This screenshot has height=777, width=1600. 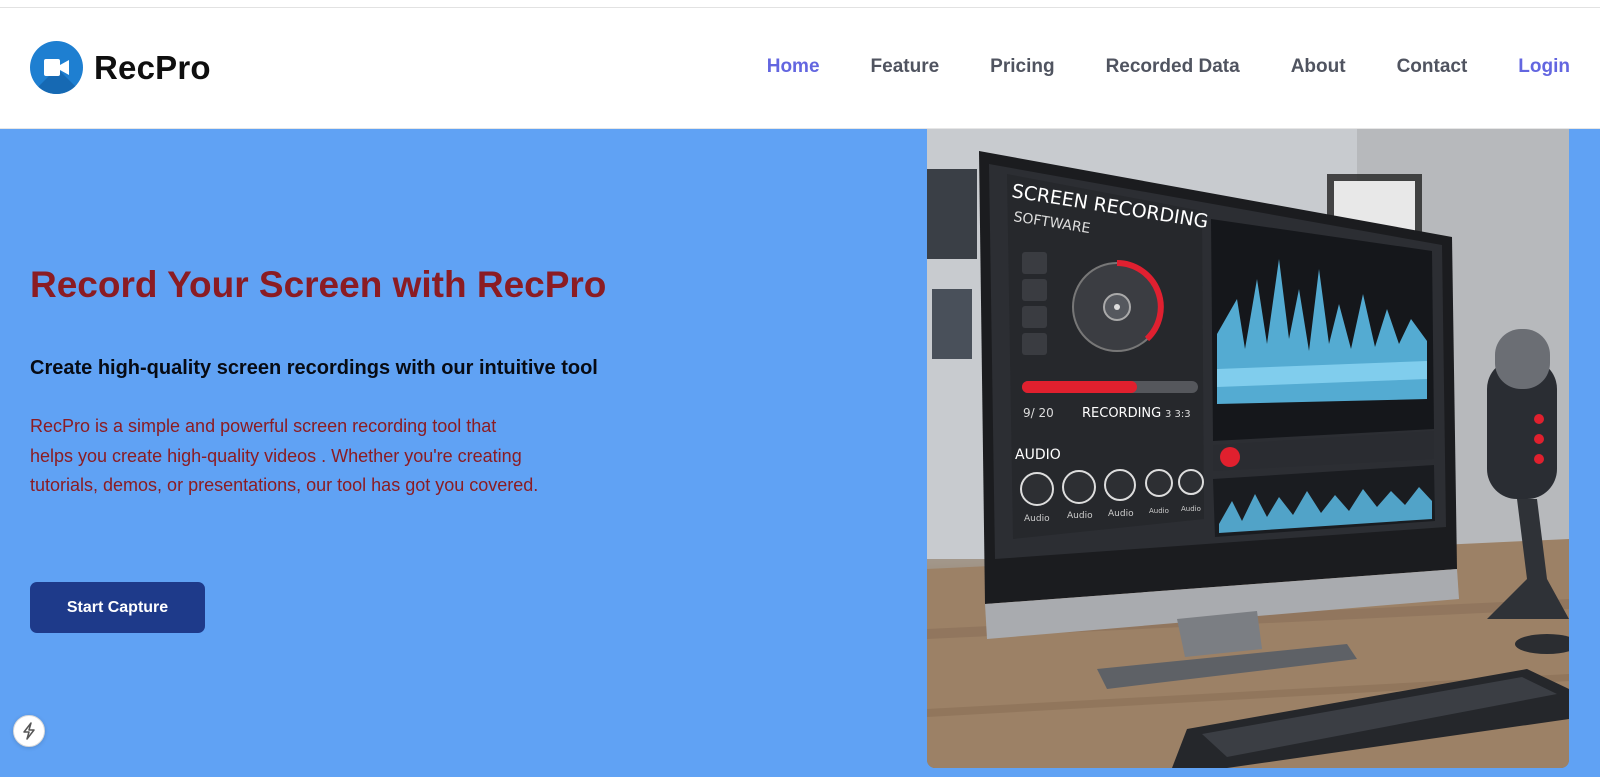 I want to click on audio-label: AUDIO, so click(x=1038, y=455).